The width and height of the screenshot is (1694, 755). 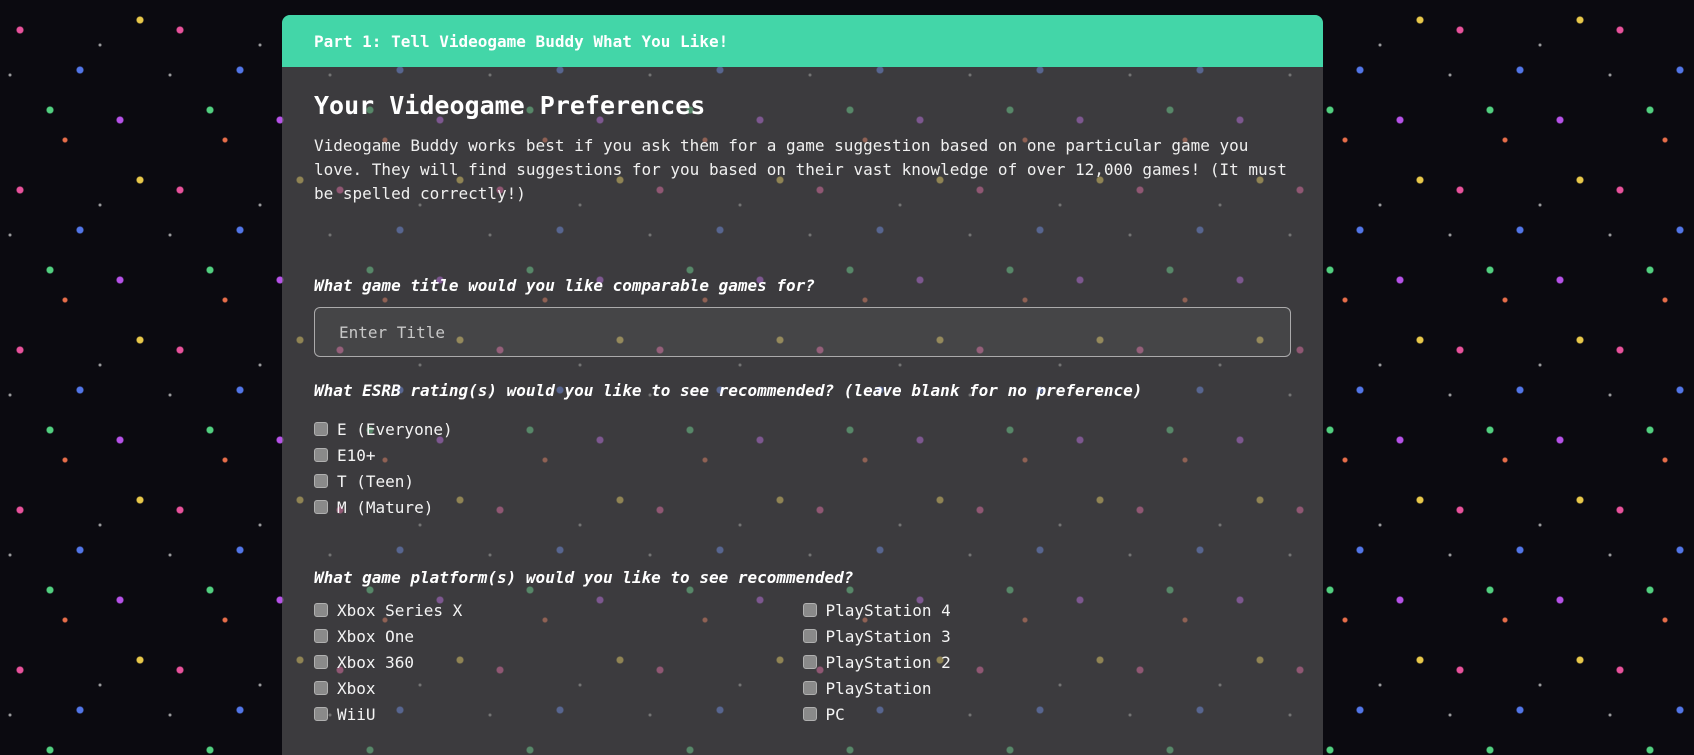 I want to click on platform-option-xbox-360: Xbox 360, so click(x=558, y=662).